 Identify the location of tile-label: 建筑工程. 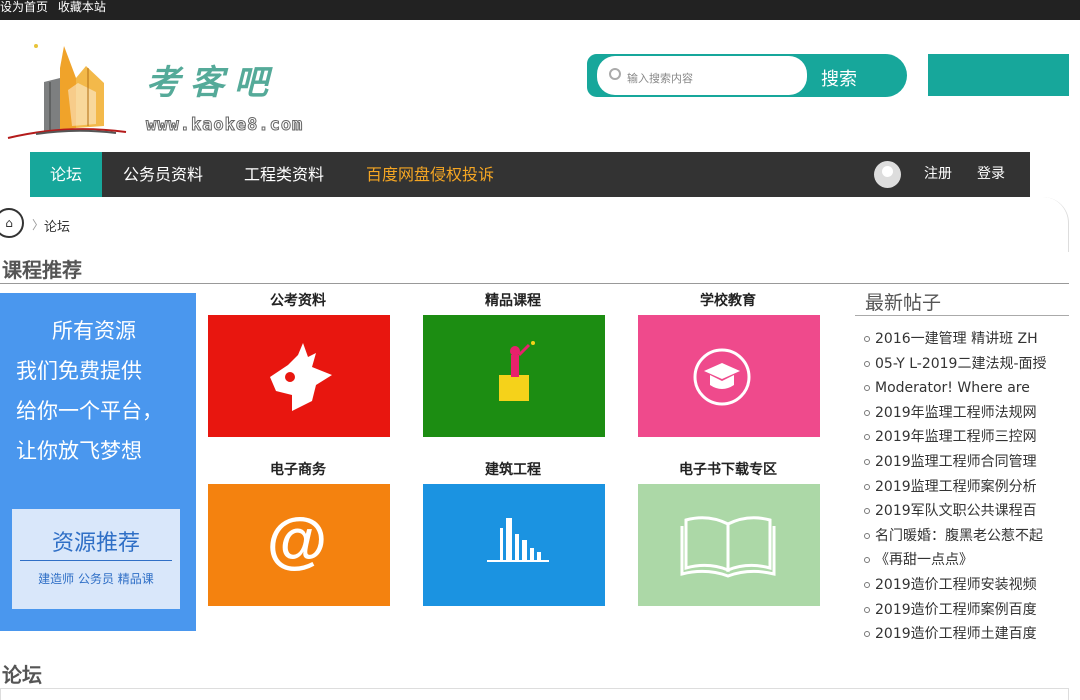
(513, 469).